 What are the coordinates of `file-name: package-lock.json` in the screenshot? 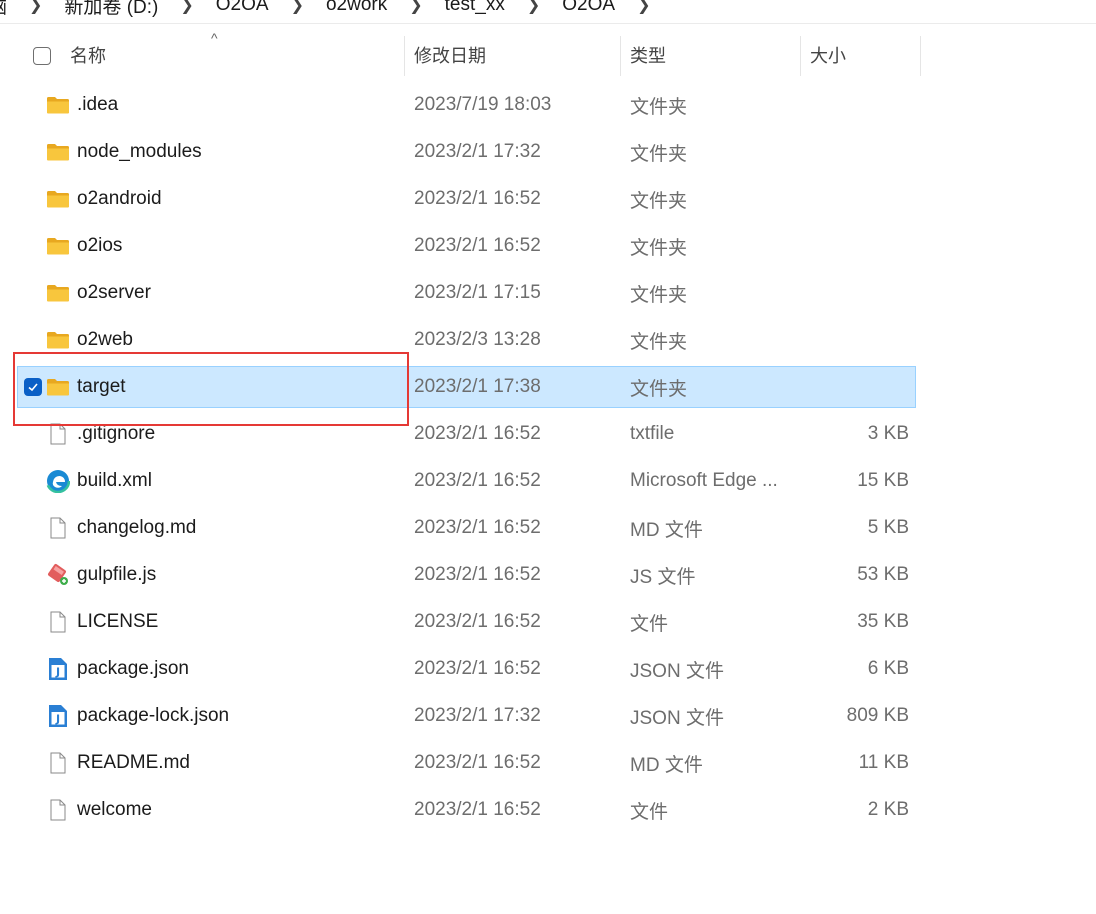 It's located at (153, 715).